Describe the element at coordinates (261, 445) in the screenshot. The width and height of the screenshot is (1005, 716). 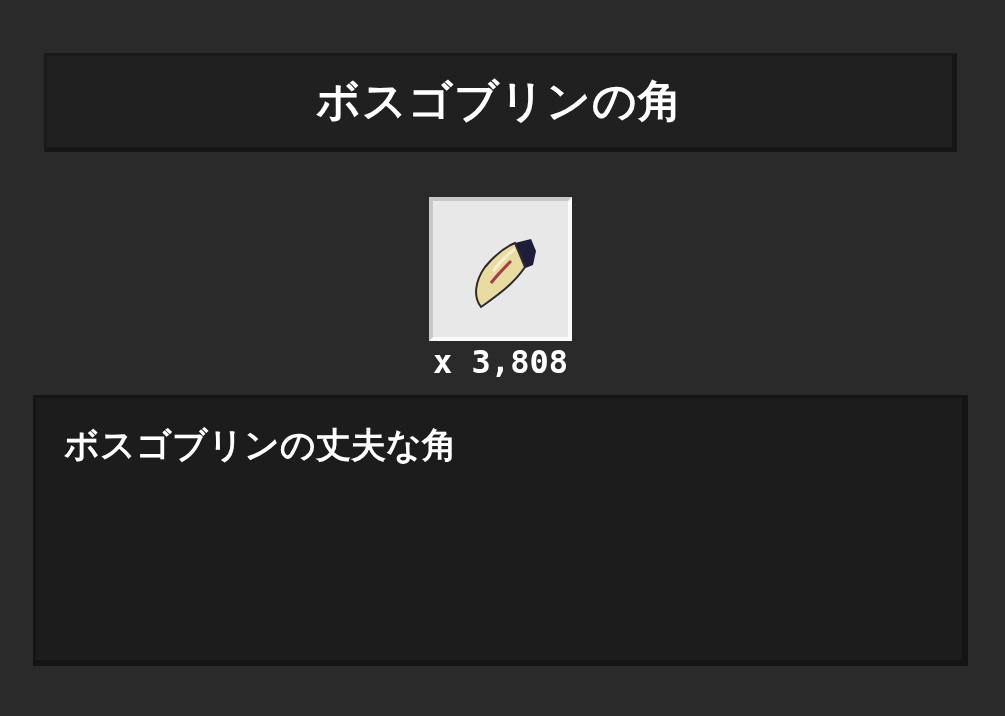
I see `item-description: ボスゴブリンの丈夫な角` at that location.